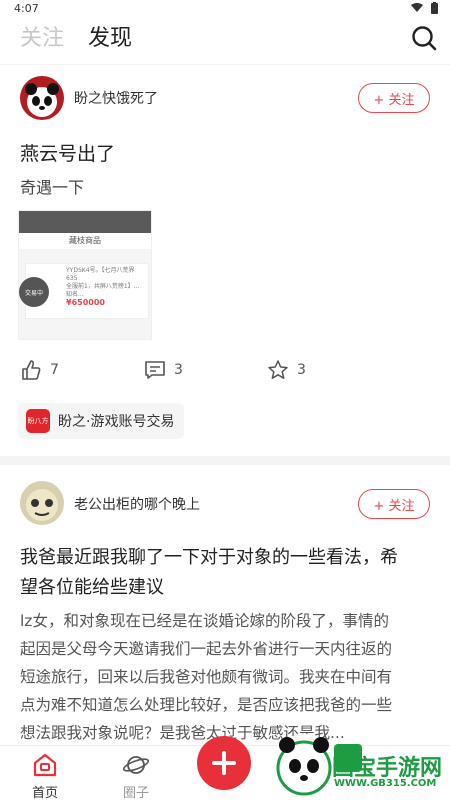 This screenshot has height=801, width=450. I want to click on watermark-url: WWW.GB315.COM, so click(385, 783).